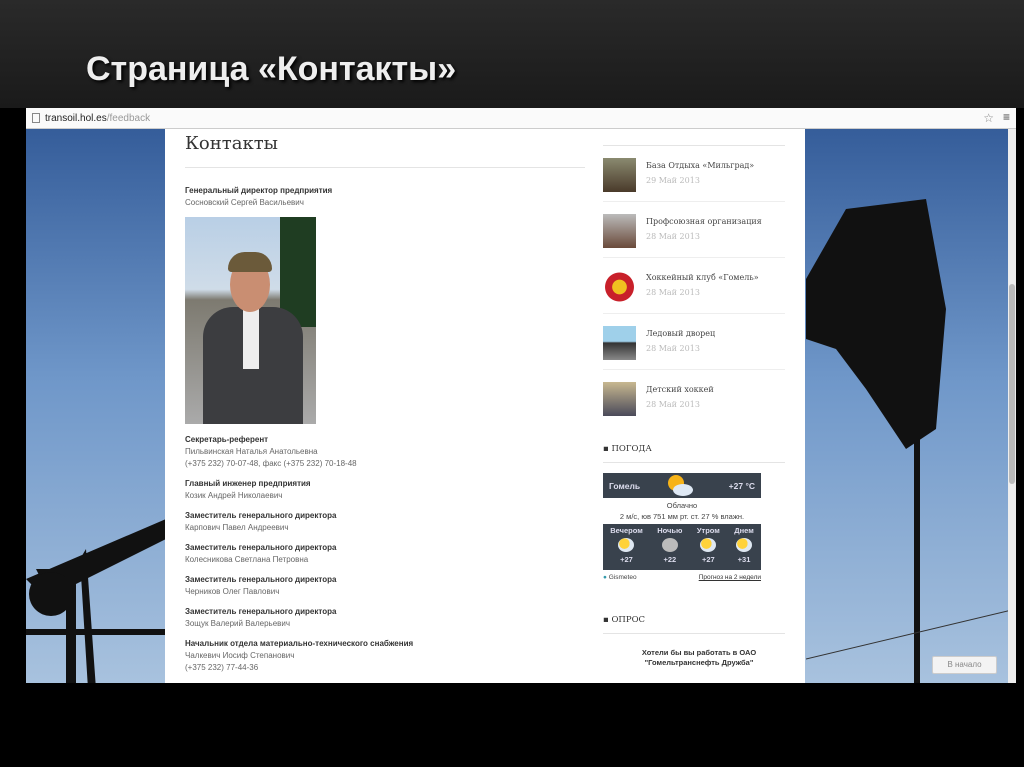 This screenshot has height=767, width=1024. Describe the element at coordinates (694, 230) in the screenshot. I see `news-item: Профсоюзная организация 28 Май 2013` at that location.